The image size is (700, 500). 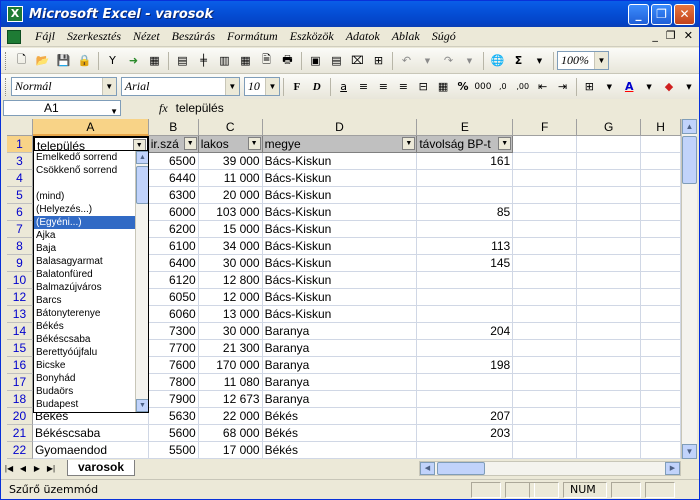 I want to click on header-cell-irszam: ir.szá ▼, so click(x=173, y=144).